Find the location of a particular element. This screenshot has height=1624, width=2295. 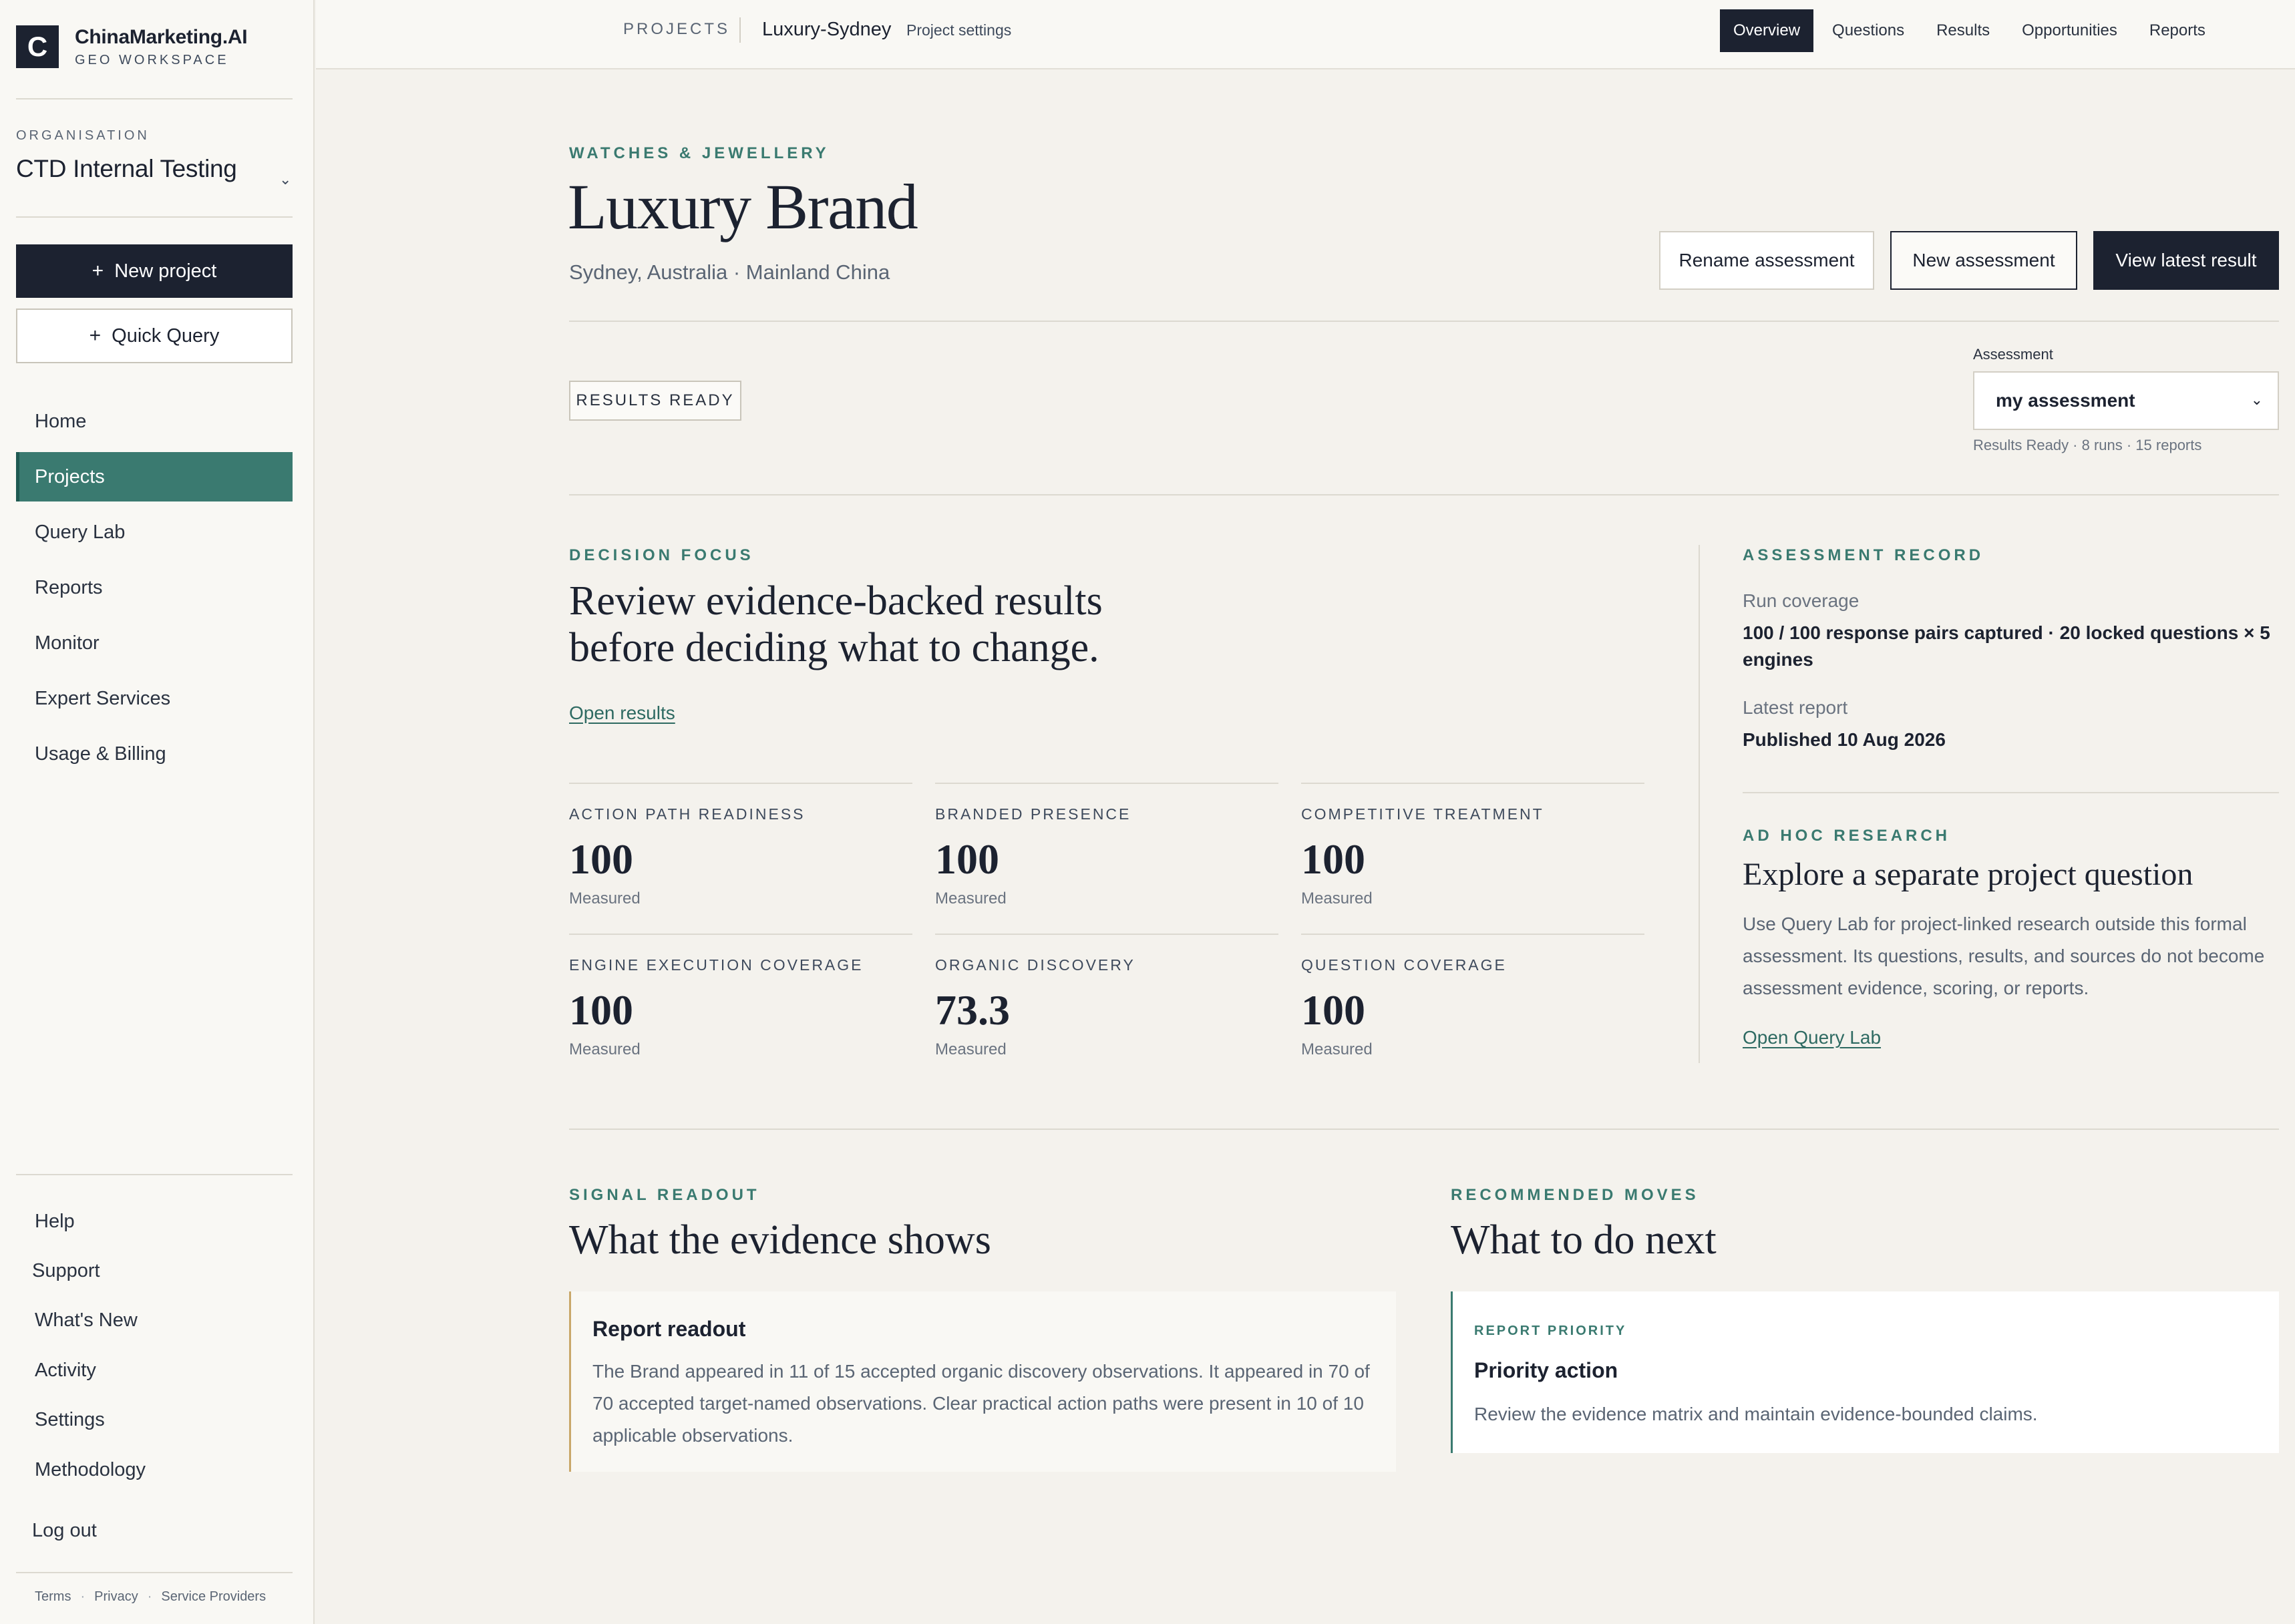

new-assessment-button: New assessment is located at coordinates (1983, 260).